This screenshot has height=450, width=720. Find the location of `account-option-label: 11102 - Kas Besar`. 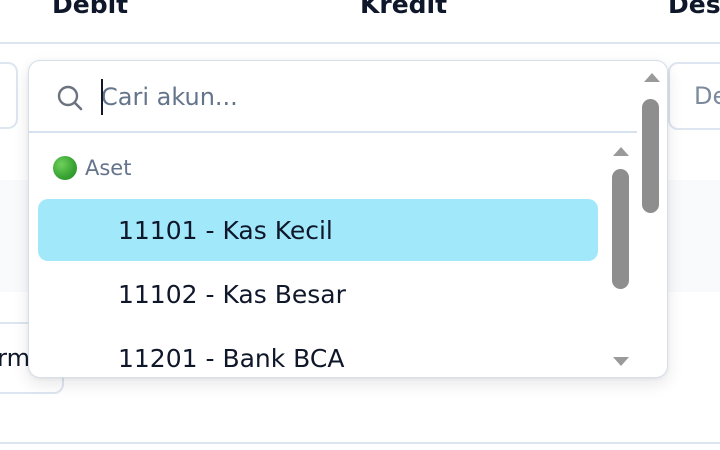

account-option-label: 11102 - Kas Besar is located at coordinates (232, 294).